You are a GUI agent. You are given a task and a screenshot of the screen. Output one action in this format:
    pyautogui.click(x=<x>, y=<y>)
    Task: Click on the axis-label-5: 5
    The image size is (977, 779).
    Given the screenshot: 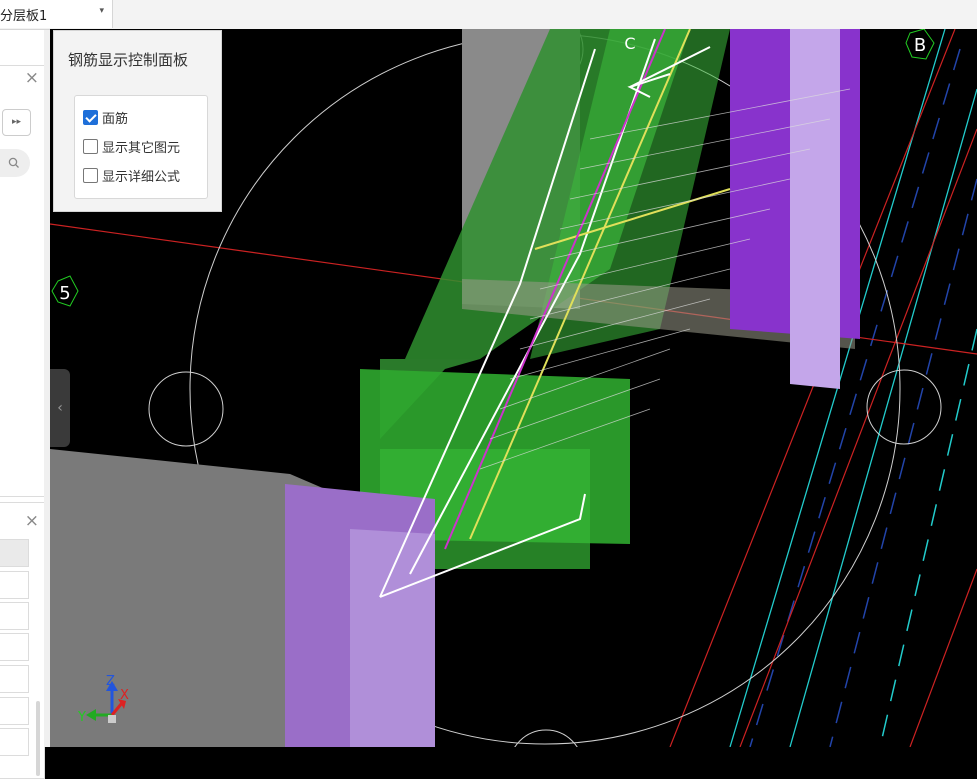 What is the action you would take?
    pyautogui.click(x=64, y=293)
    